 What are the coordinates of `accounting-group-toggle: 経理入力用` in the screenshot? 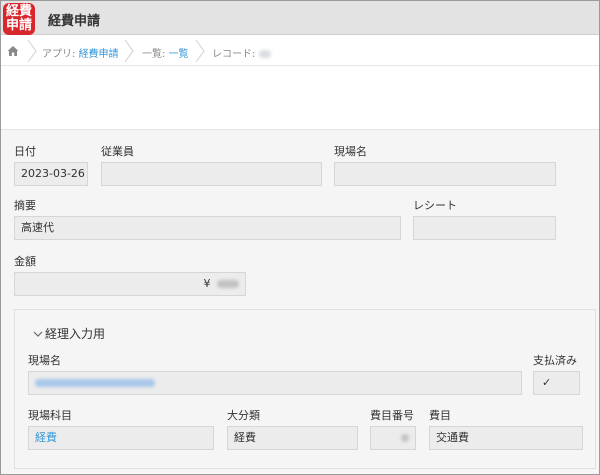 It's located at (69, 333).